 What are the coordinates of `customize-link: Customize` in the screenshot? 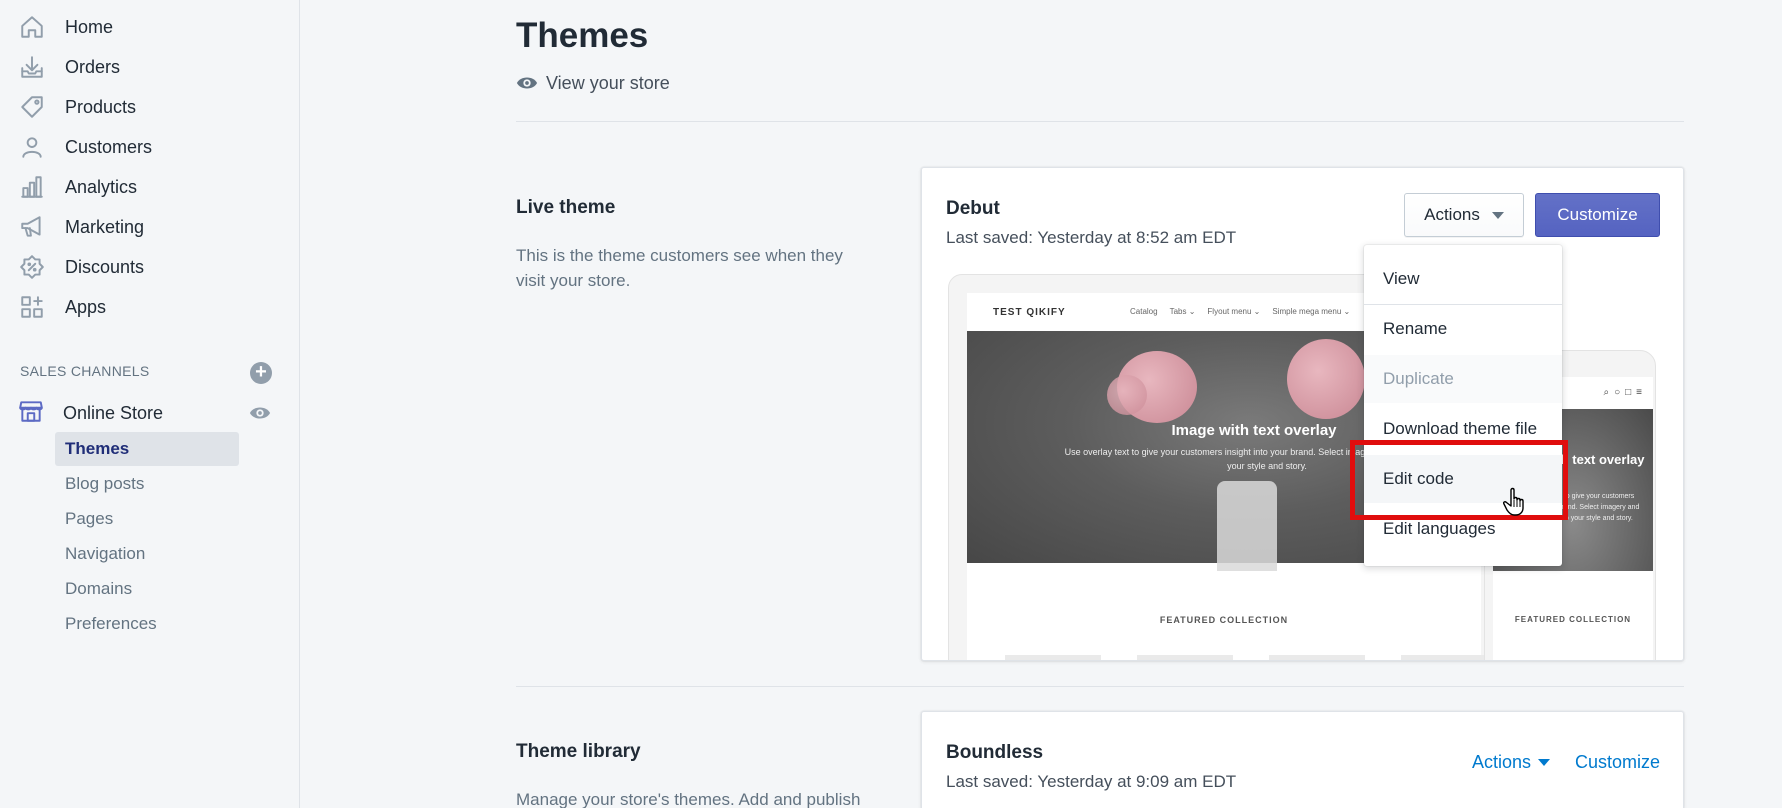 It's located at (1617, 762).